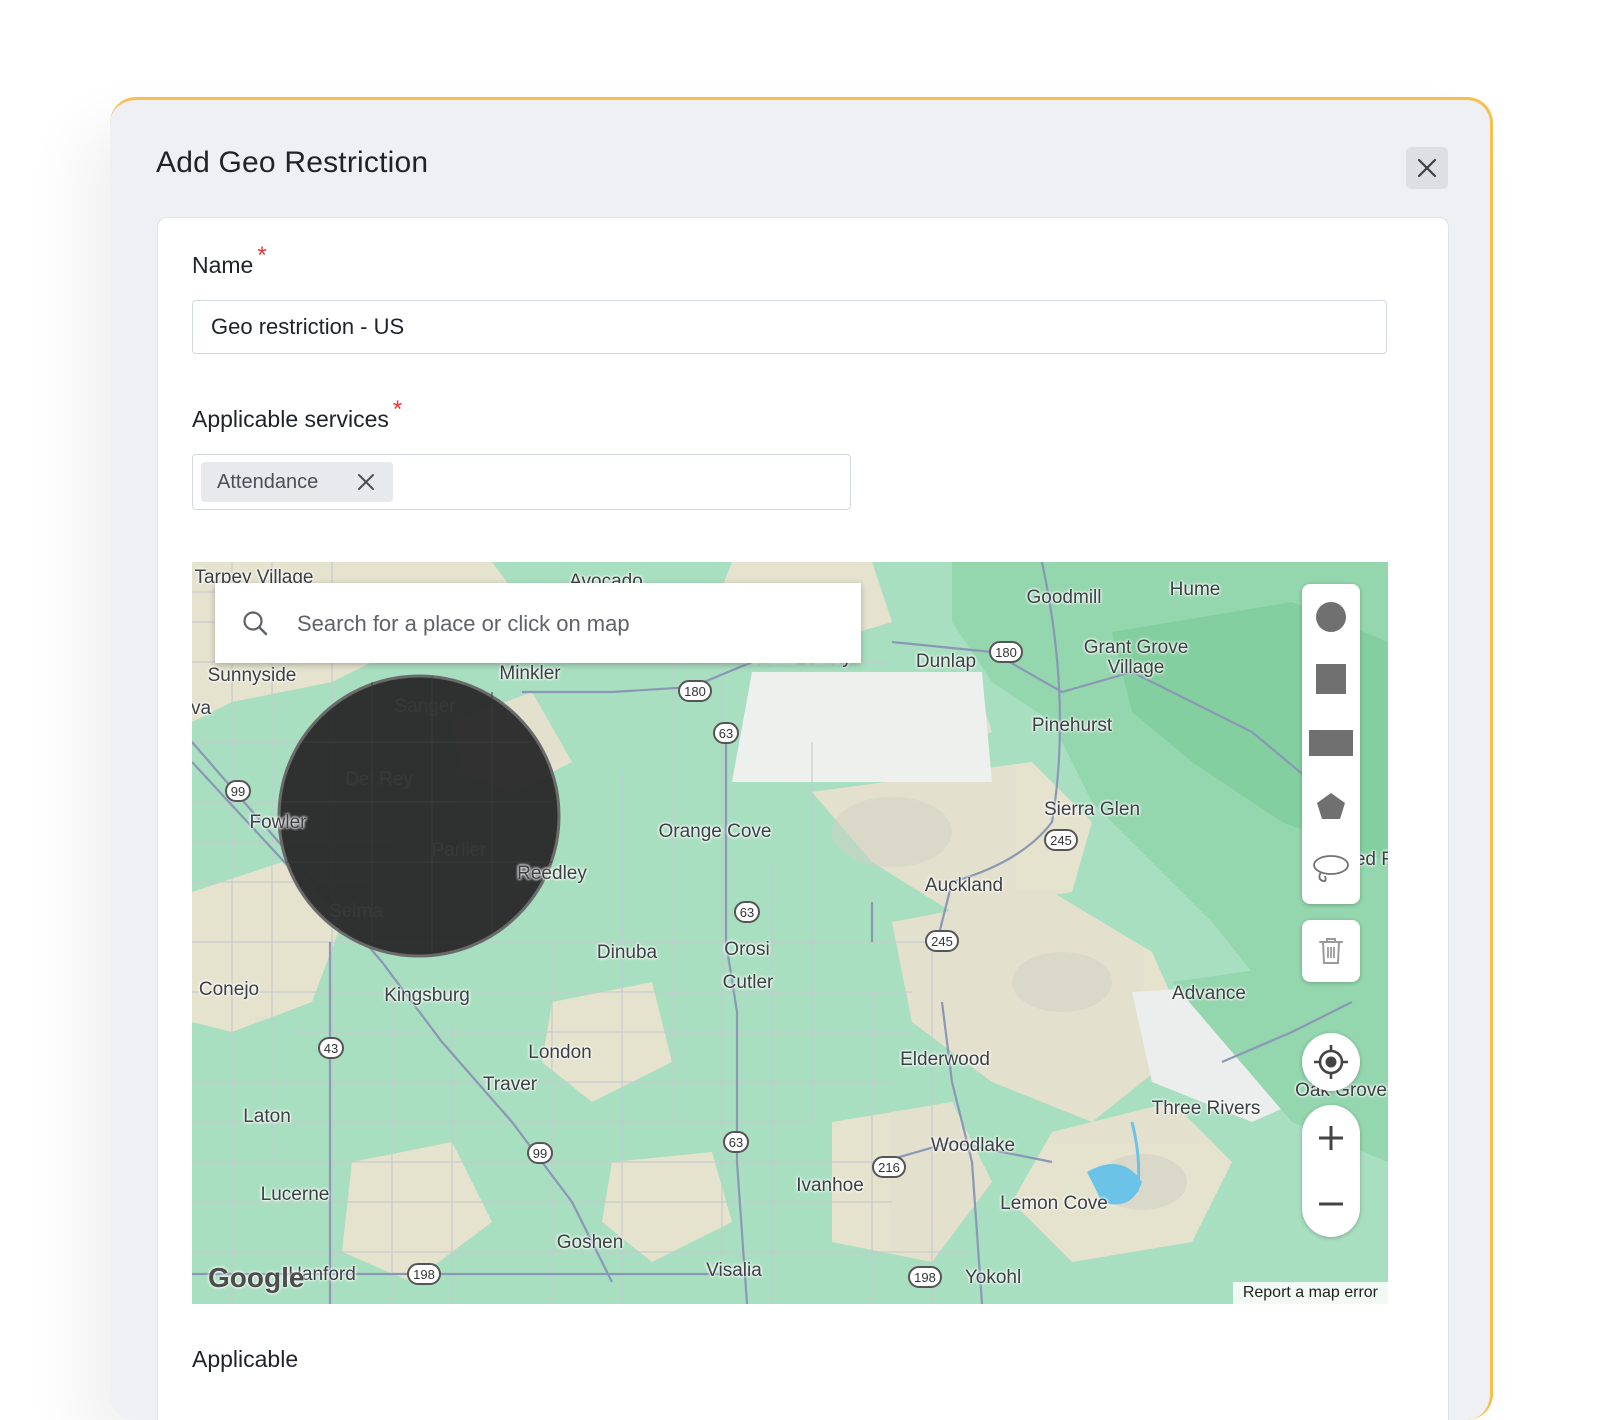 Image resolution: width=1600 pixels, height=1420 pixels. I want to click on map-place-label: Sanger, so click(425, 706).